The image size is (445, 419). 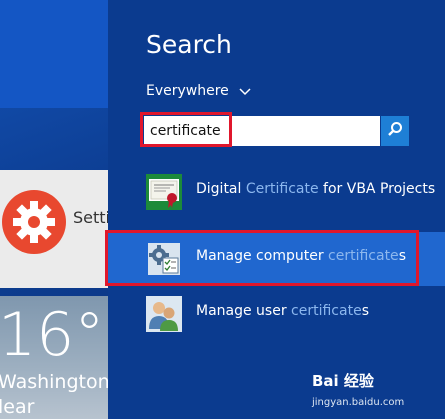 What do you see at coordinates (34, 222) in the screenshot?
I see `settings-gear-icon` at bounding box center [34, 222].